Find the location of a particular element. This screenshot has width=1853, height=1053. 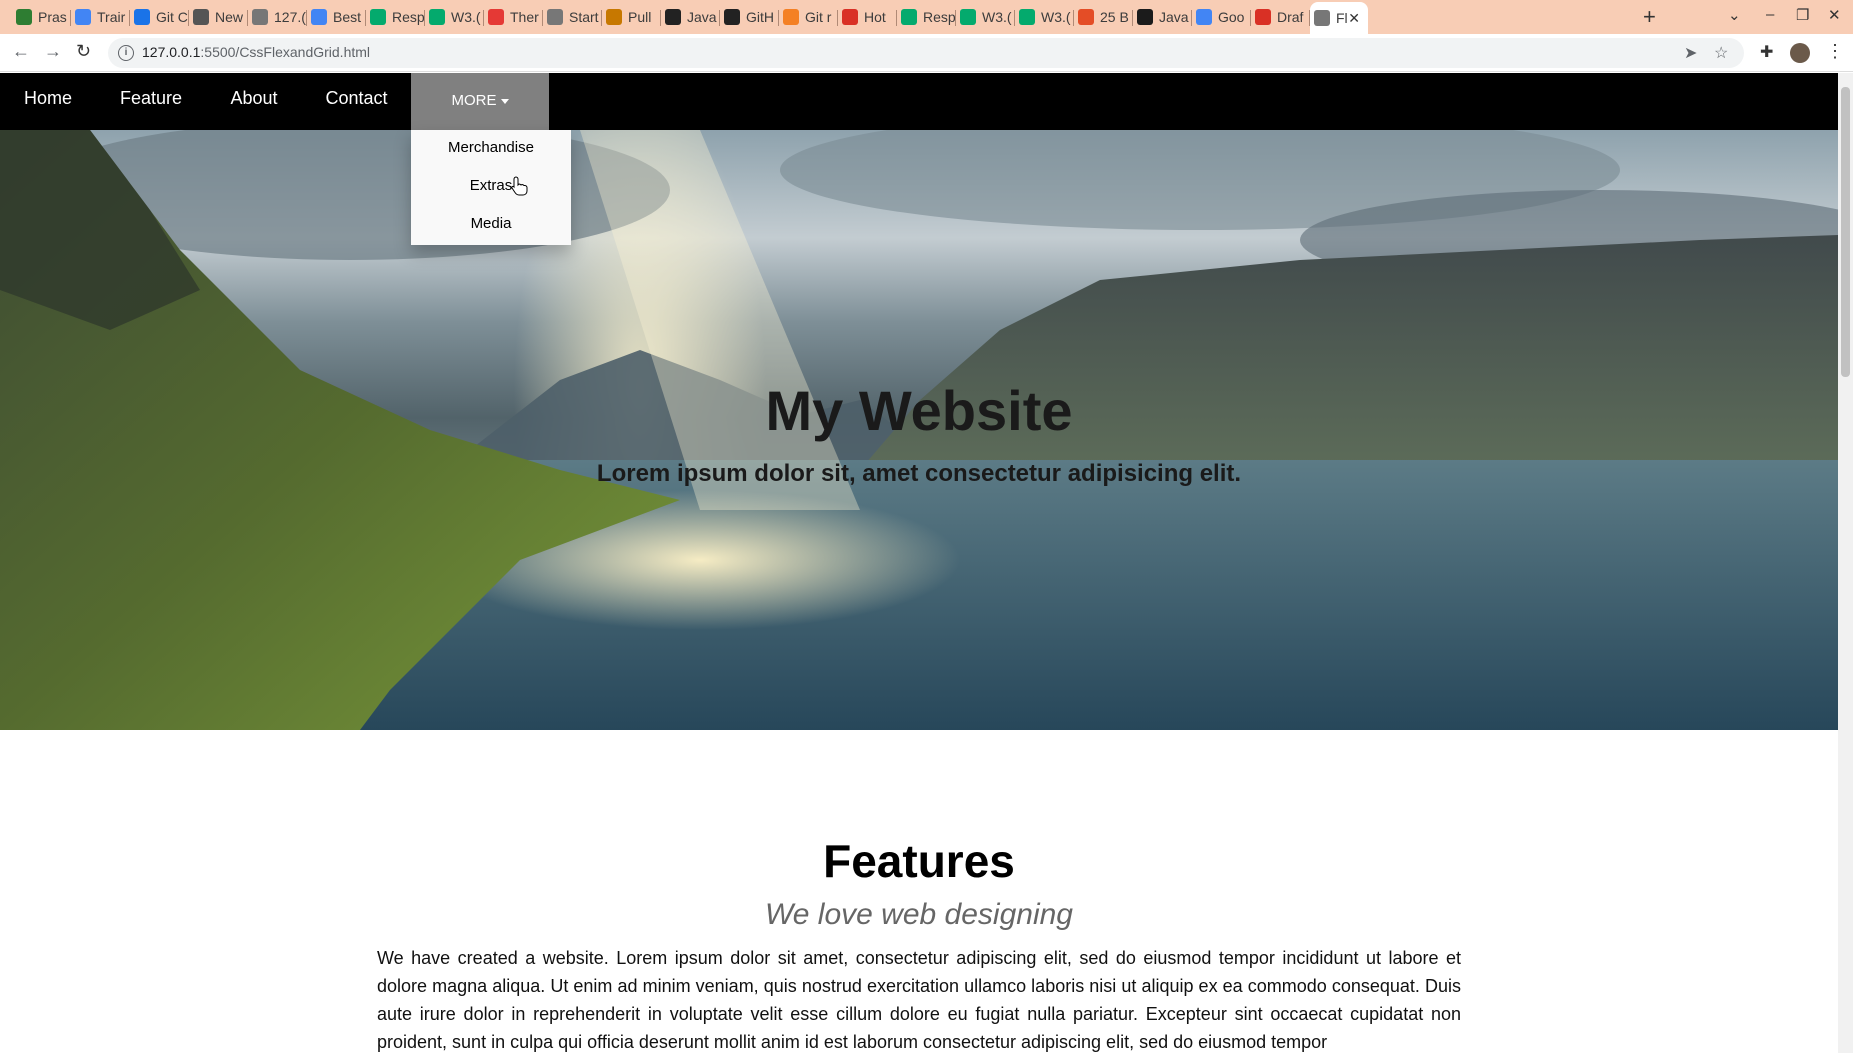

browser-tab: 127.( is located at coordinates (277, 17).